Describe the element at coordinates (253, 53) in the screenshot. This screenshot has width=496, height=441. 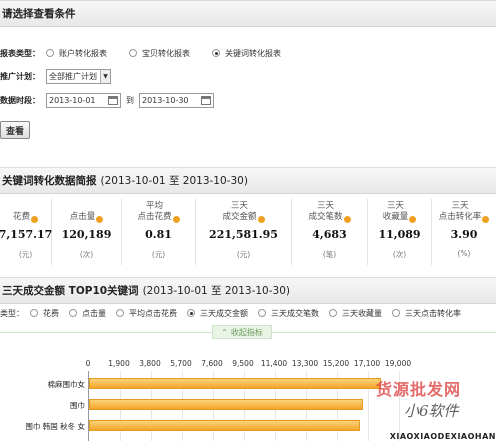
I see `report-type-keyword-label: 关键词转化报表` at that location.